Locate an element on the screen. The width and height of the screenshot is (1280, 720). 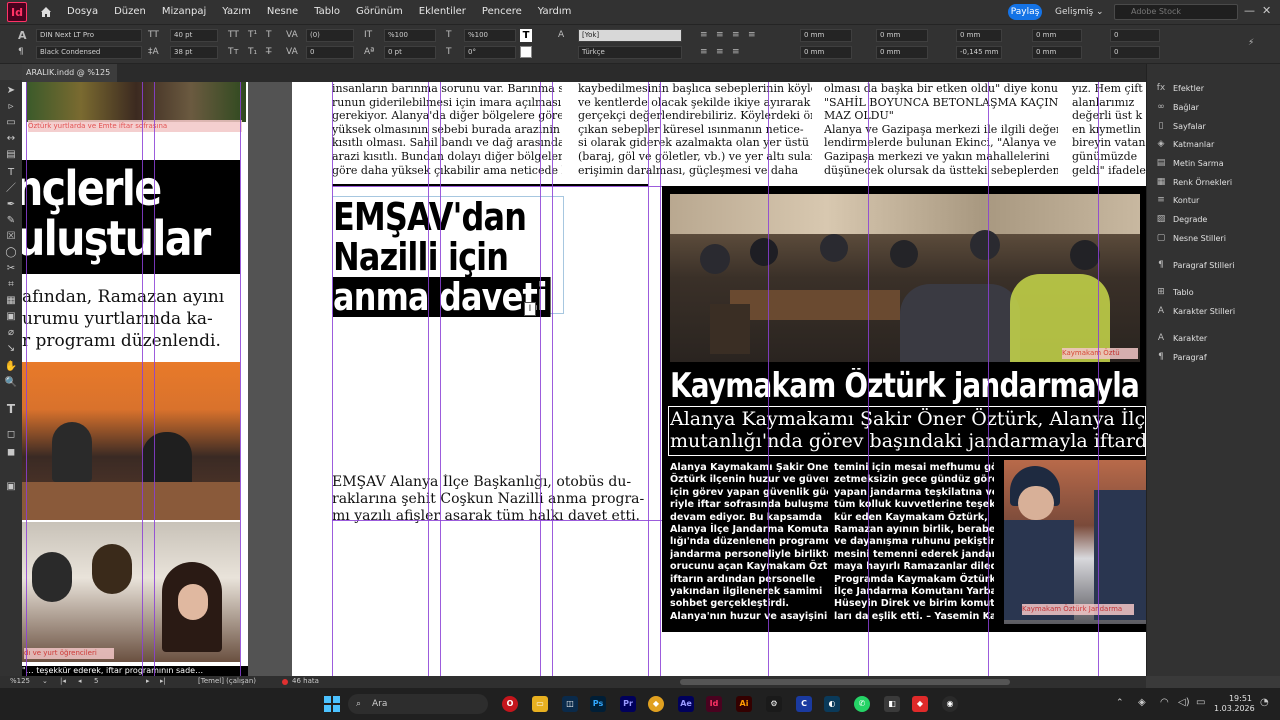
minimize-icon: — is located at coordinates (1249, 10).